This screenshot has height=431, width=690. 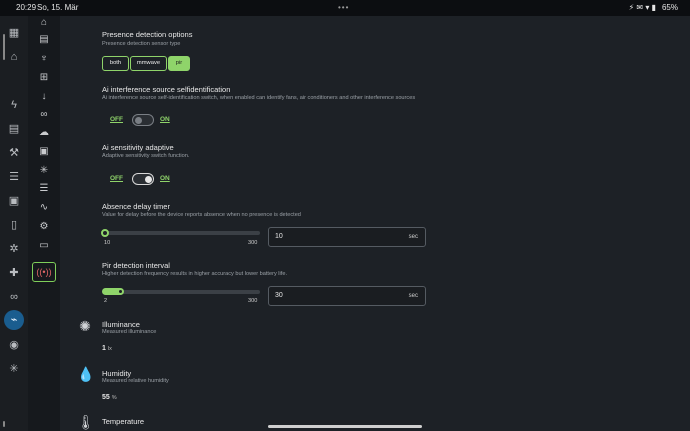 What do you see at coordinates (136, 206) in the screenshot?
I see `absence-title: Absence delay timer` at bounding box center [136, 206].